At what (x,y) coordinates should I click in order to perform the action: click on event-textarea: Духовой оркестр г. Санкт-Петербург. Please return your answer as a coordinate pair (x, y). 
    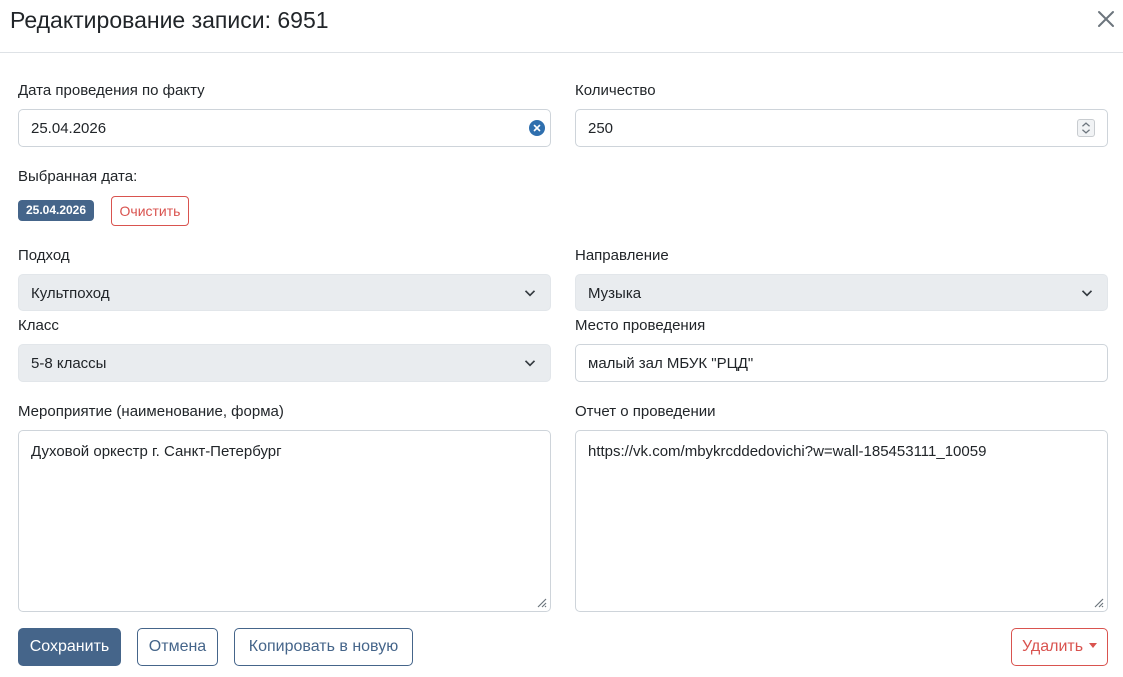
    Looking at the image, I should click on (284, 521).